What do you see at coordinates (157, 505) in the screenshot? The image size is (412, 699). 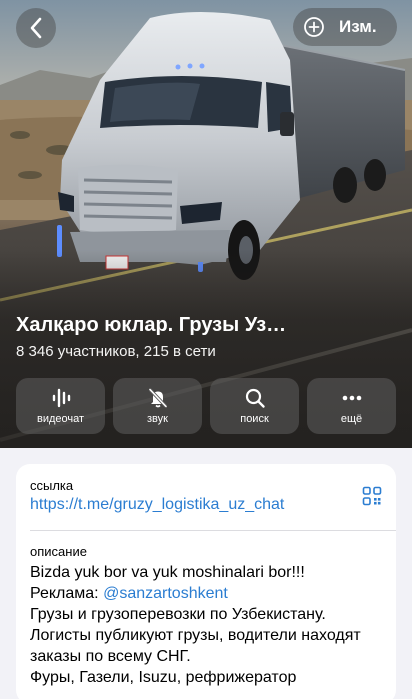 I see `invite-link: https://t.me/gruzy_logistika_uz_chat` at bounding box center [157, 505].